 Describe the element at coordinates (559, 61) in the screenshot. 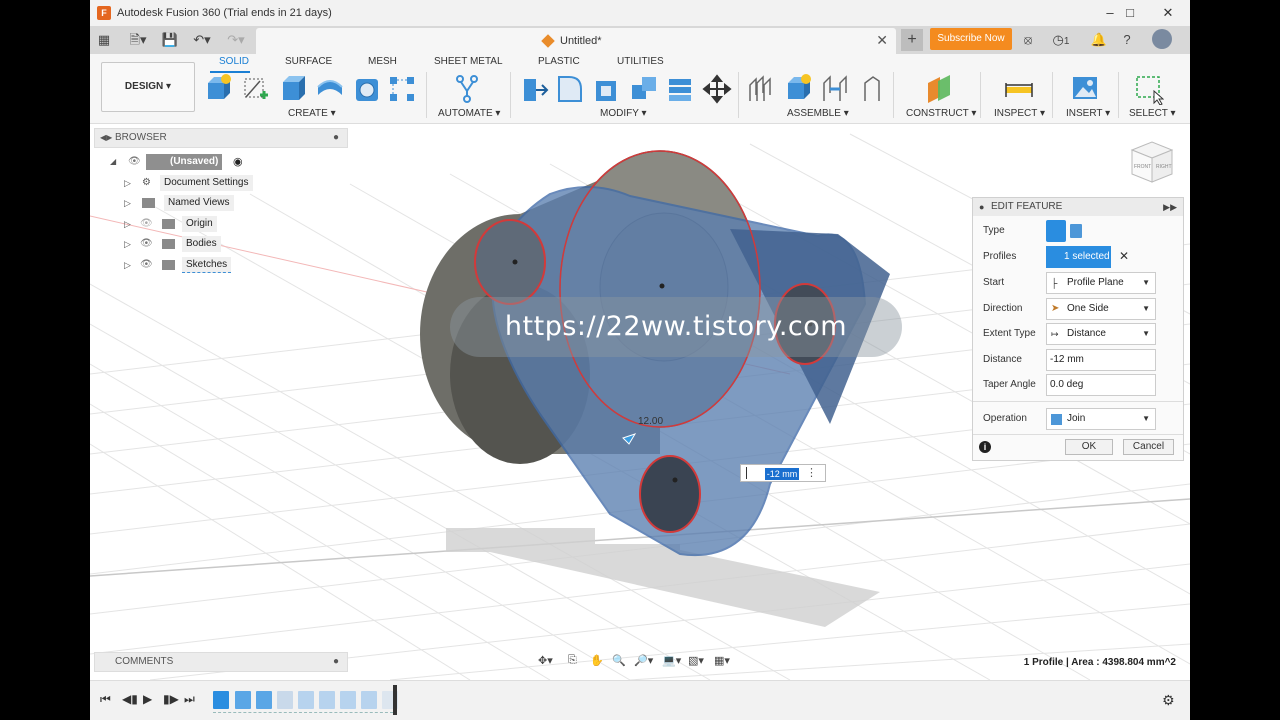

I see `tab-plastic: PLASTIC` at that location.